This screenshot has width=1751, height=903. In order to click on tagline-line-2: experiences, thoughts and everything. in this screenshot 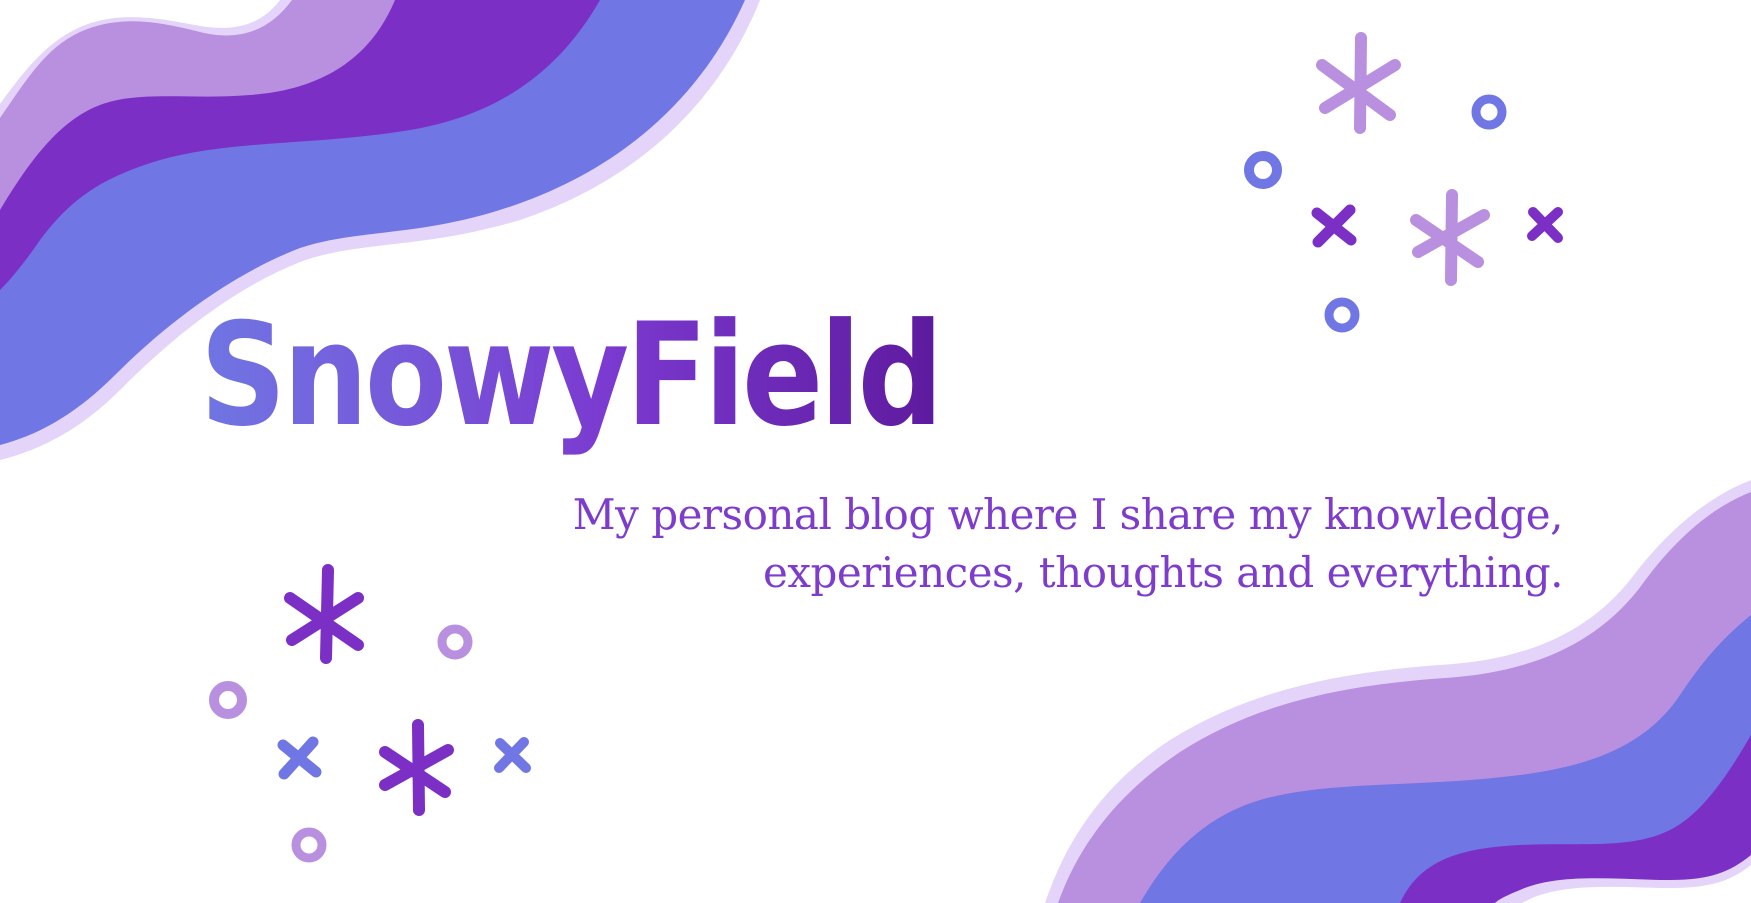, I will do `click(1163, 572)`.